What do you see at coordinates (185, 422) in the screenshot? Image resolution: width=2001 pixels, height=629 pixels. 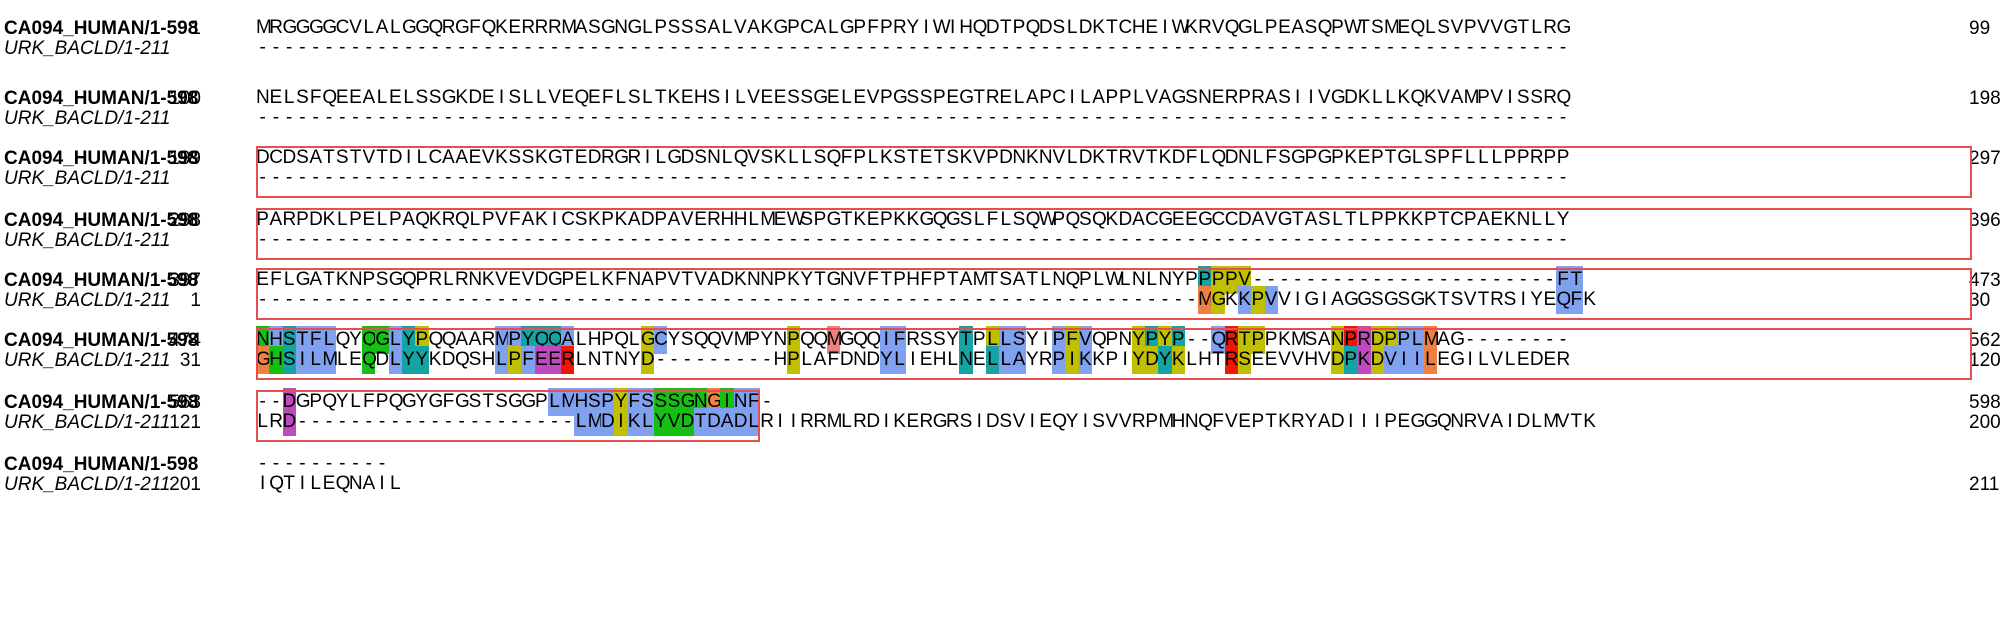 I see `start-position: 121` at bounding box center [185, 422].